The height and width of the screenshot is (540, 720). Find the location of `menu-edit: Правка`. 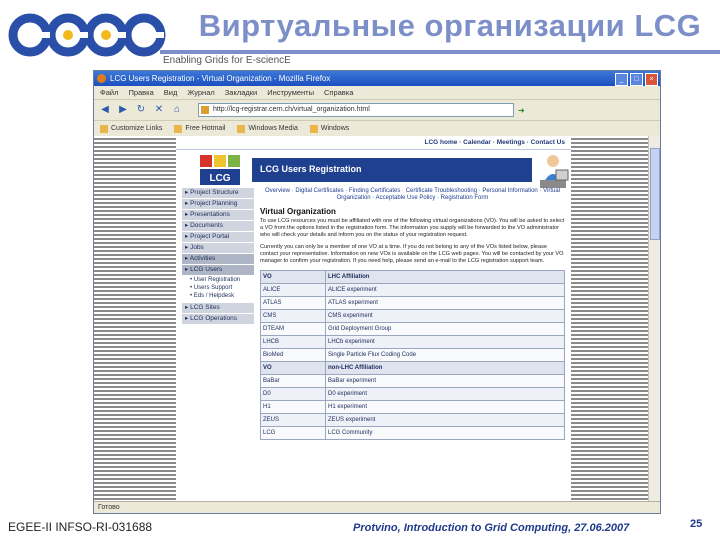

menu-edit: Правка is located at coordinates (140, 92).